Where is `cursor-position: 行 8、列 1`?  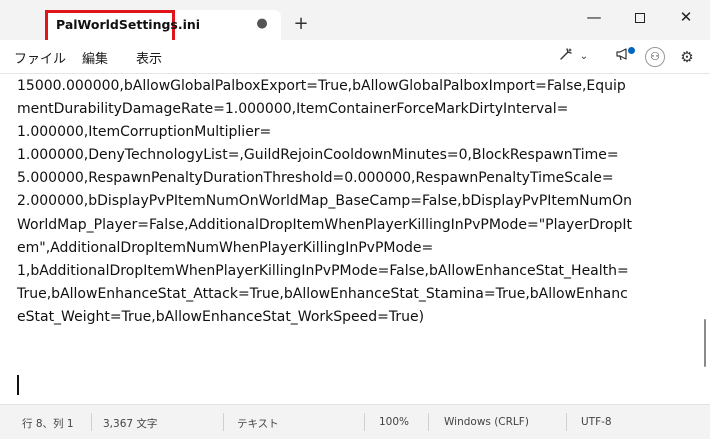 cursor-position: 行 8、列 1 is located at coordinates (48, 424).